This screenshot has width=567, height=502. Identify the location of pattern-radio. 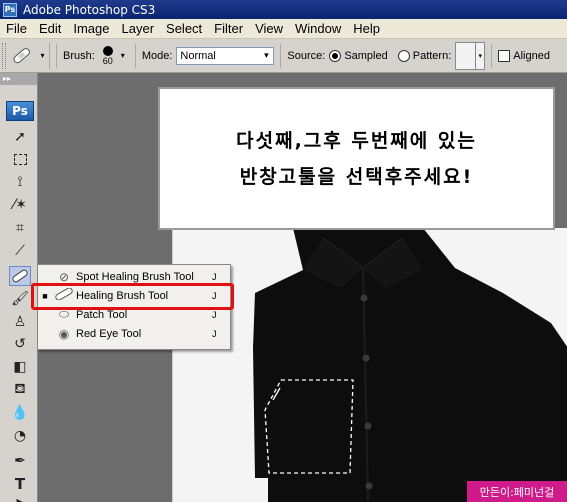
(403, 55).